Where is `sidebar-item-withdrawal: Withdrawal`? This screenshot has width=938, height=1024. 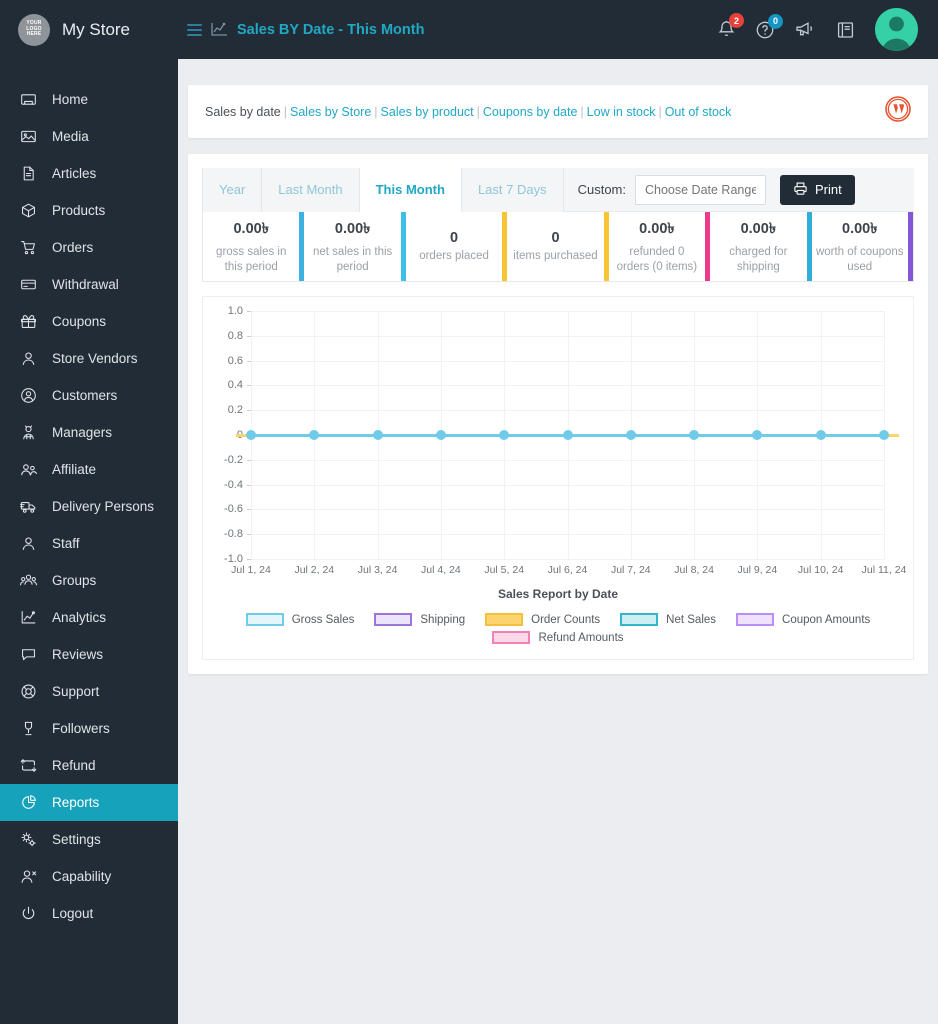
sidebar-item-withdrawal: Withdrawal is located at coordinates (89, 284).